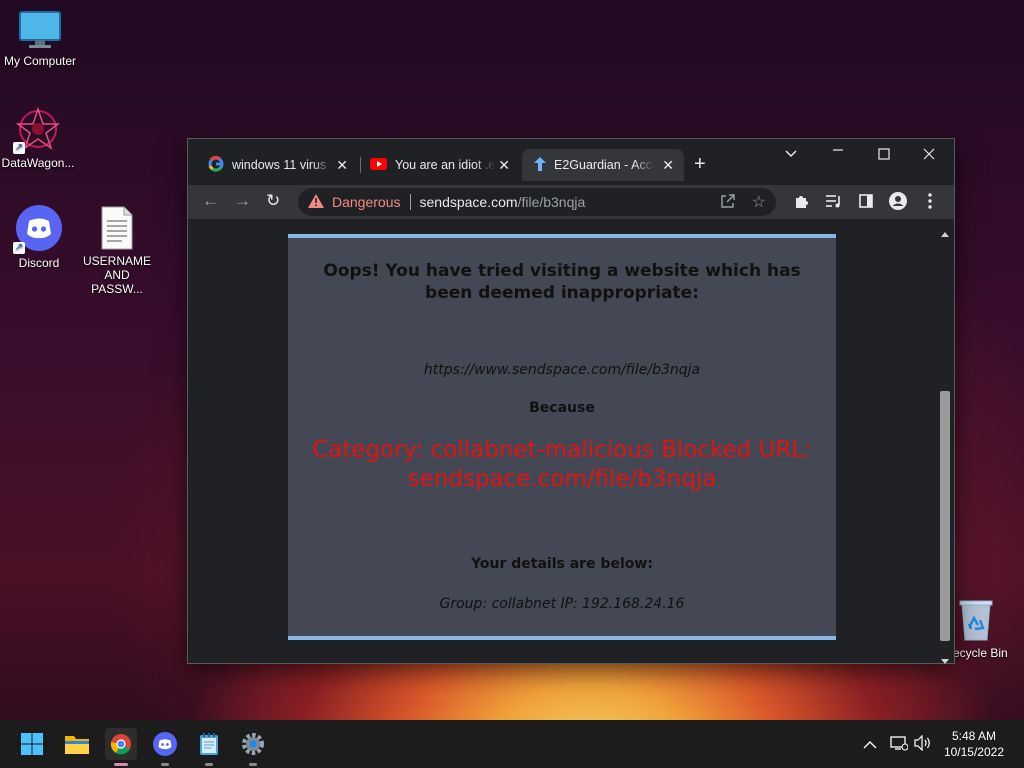 The width and height of the screenshot is (1024, 768). Describe the element at coordinates (242, 201) in the screenshot. I see `forward-arrow-icon: →` at that location.